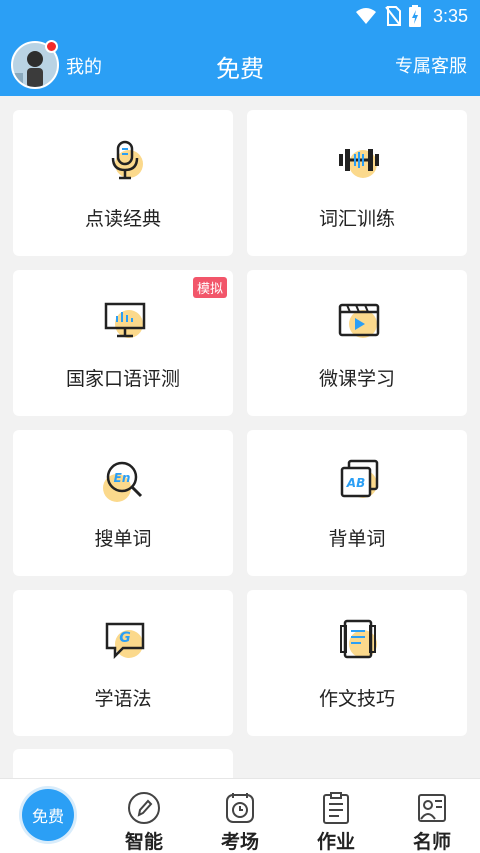 This screenshot has height=853, width=480. I want to click on ab-cards-icon: AB, so click(359, 480).